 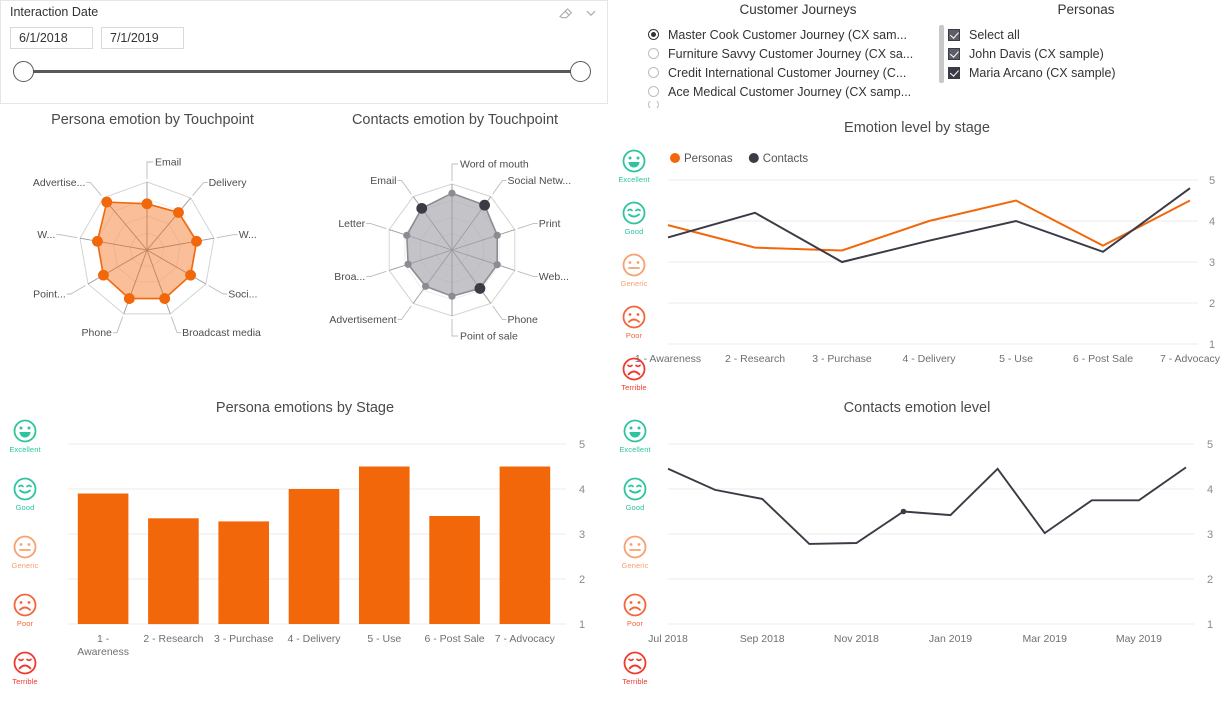 What do you see at coordinates (221, 333) in the screenshot?
I see `svg-text: Broadcast media` at bounding box center [221, 333].